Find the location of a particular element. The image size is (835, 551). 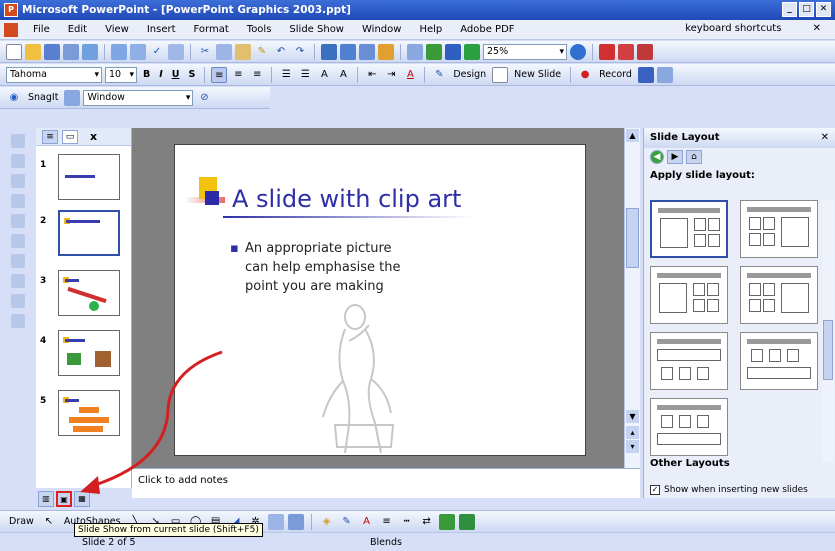

select-objects-icon: ↖ is located at coordinates (49, 522).